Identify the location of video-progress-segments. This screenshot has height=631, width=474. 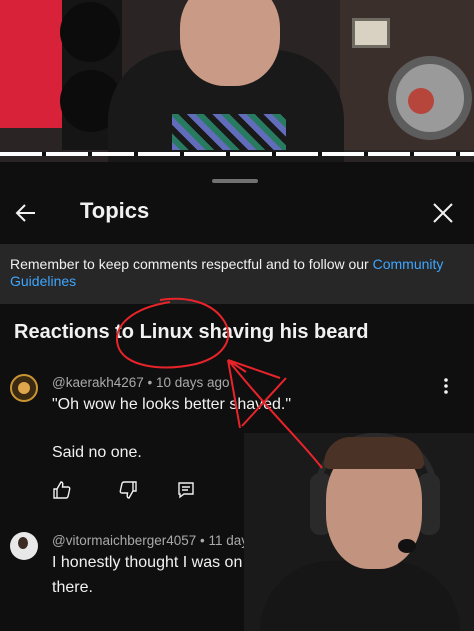
(237, 154).